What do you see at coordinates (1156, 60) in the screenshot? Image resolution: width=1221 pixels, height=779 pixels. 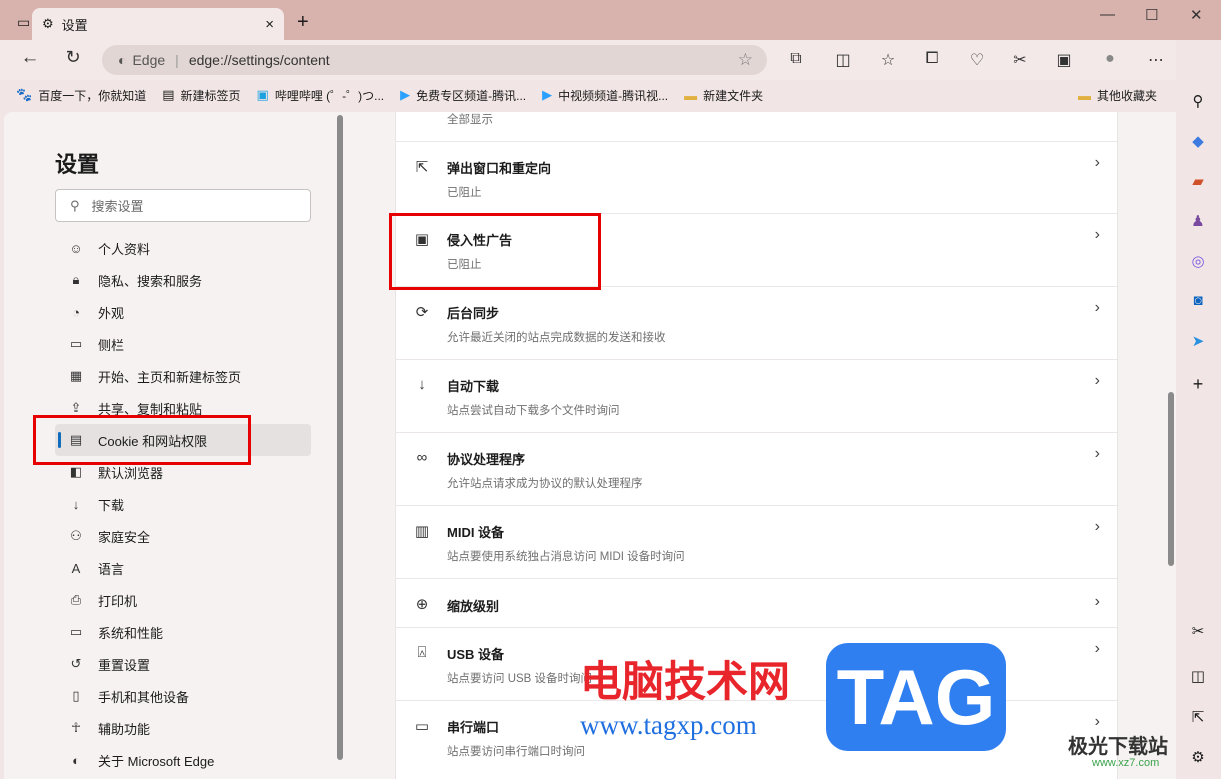 I see `more-menu-icon: ⋯` at bounding box center [1156, 60].